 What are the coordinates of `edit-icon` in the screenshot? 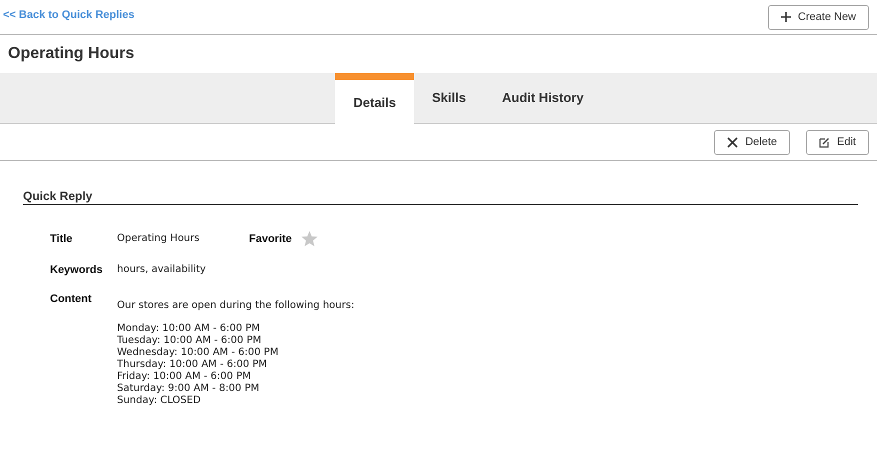 It's located at (824, 142).